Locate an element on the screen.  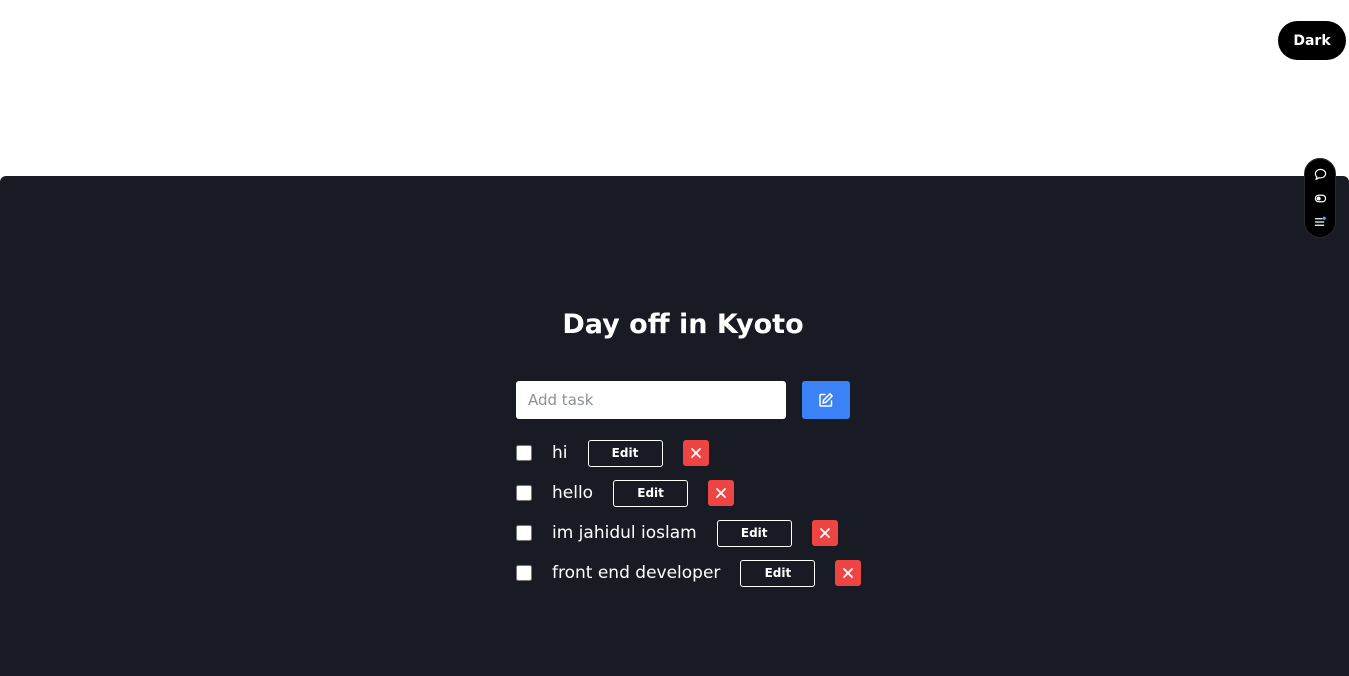
task-item: hi Edit is located at coordinates (612, 453).